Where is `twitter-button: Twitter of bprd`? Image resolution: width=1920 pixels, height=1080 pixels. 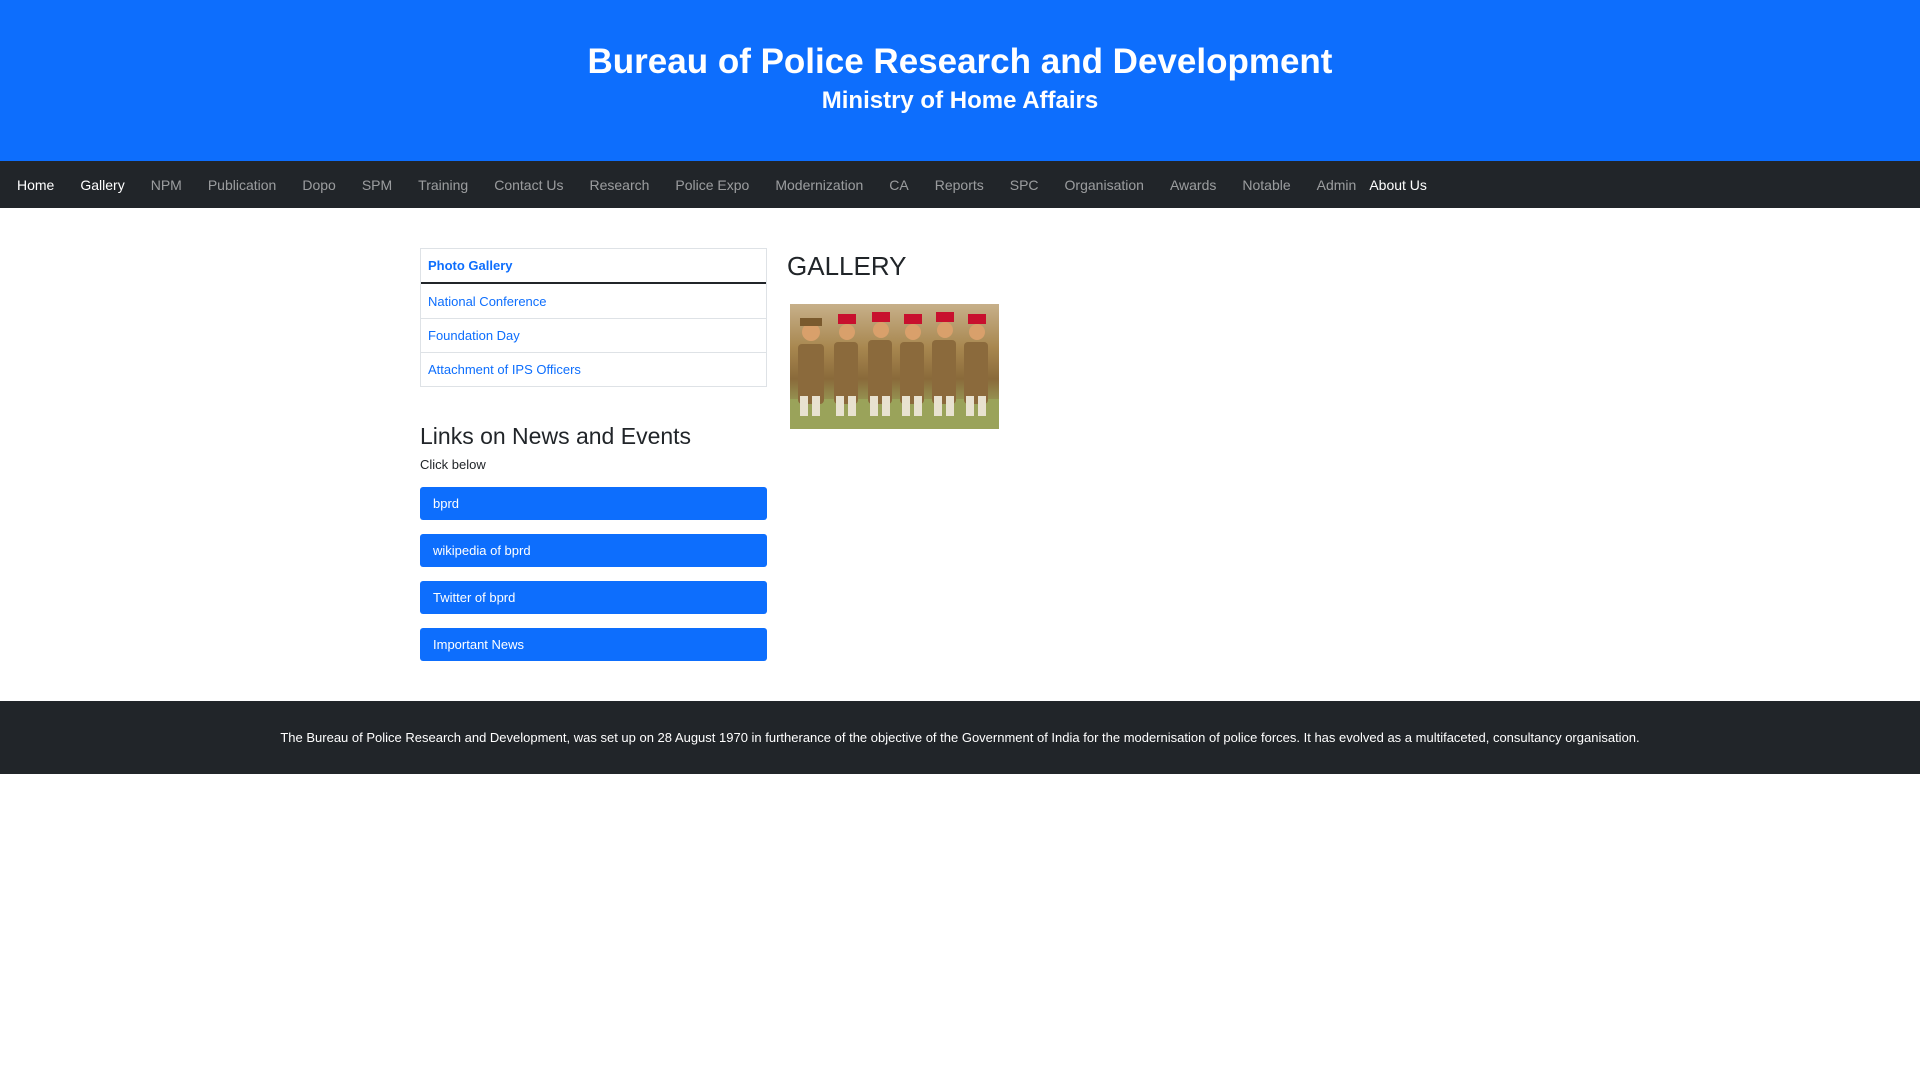 twitter-button: Twitter of bprd is located at coordinates (593, 597).